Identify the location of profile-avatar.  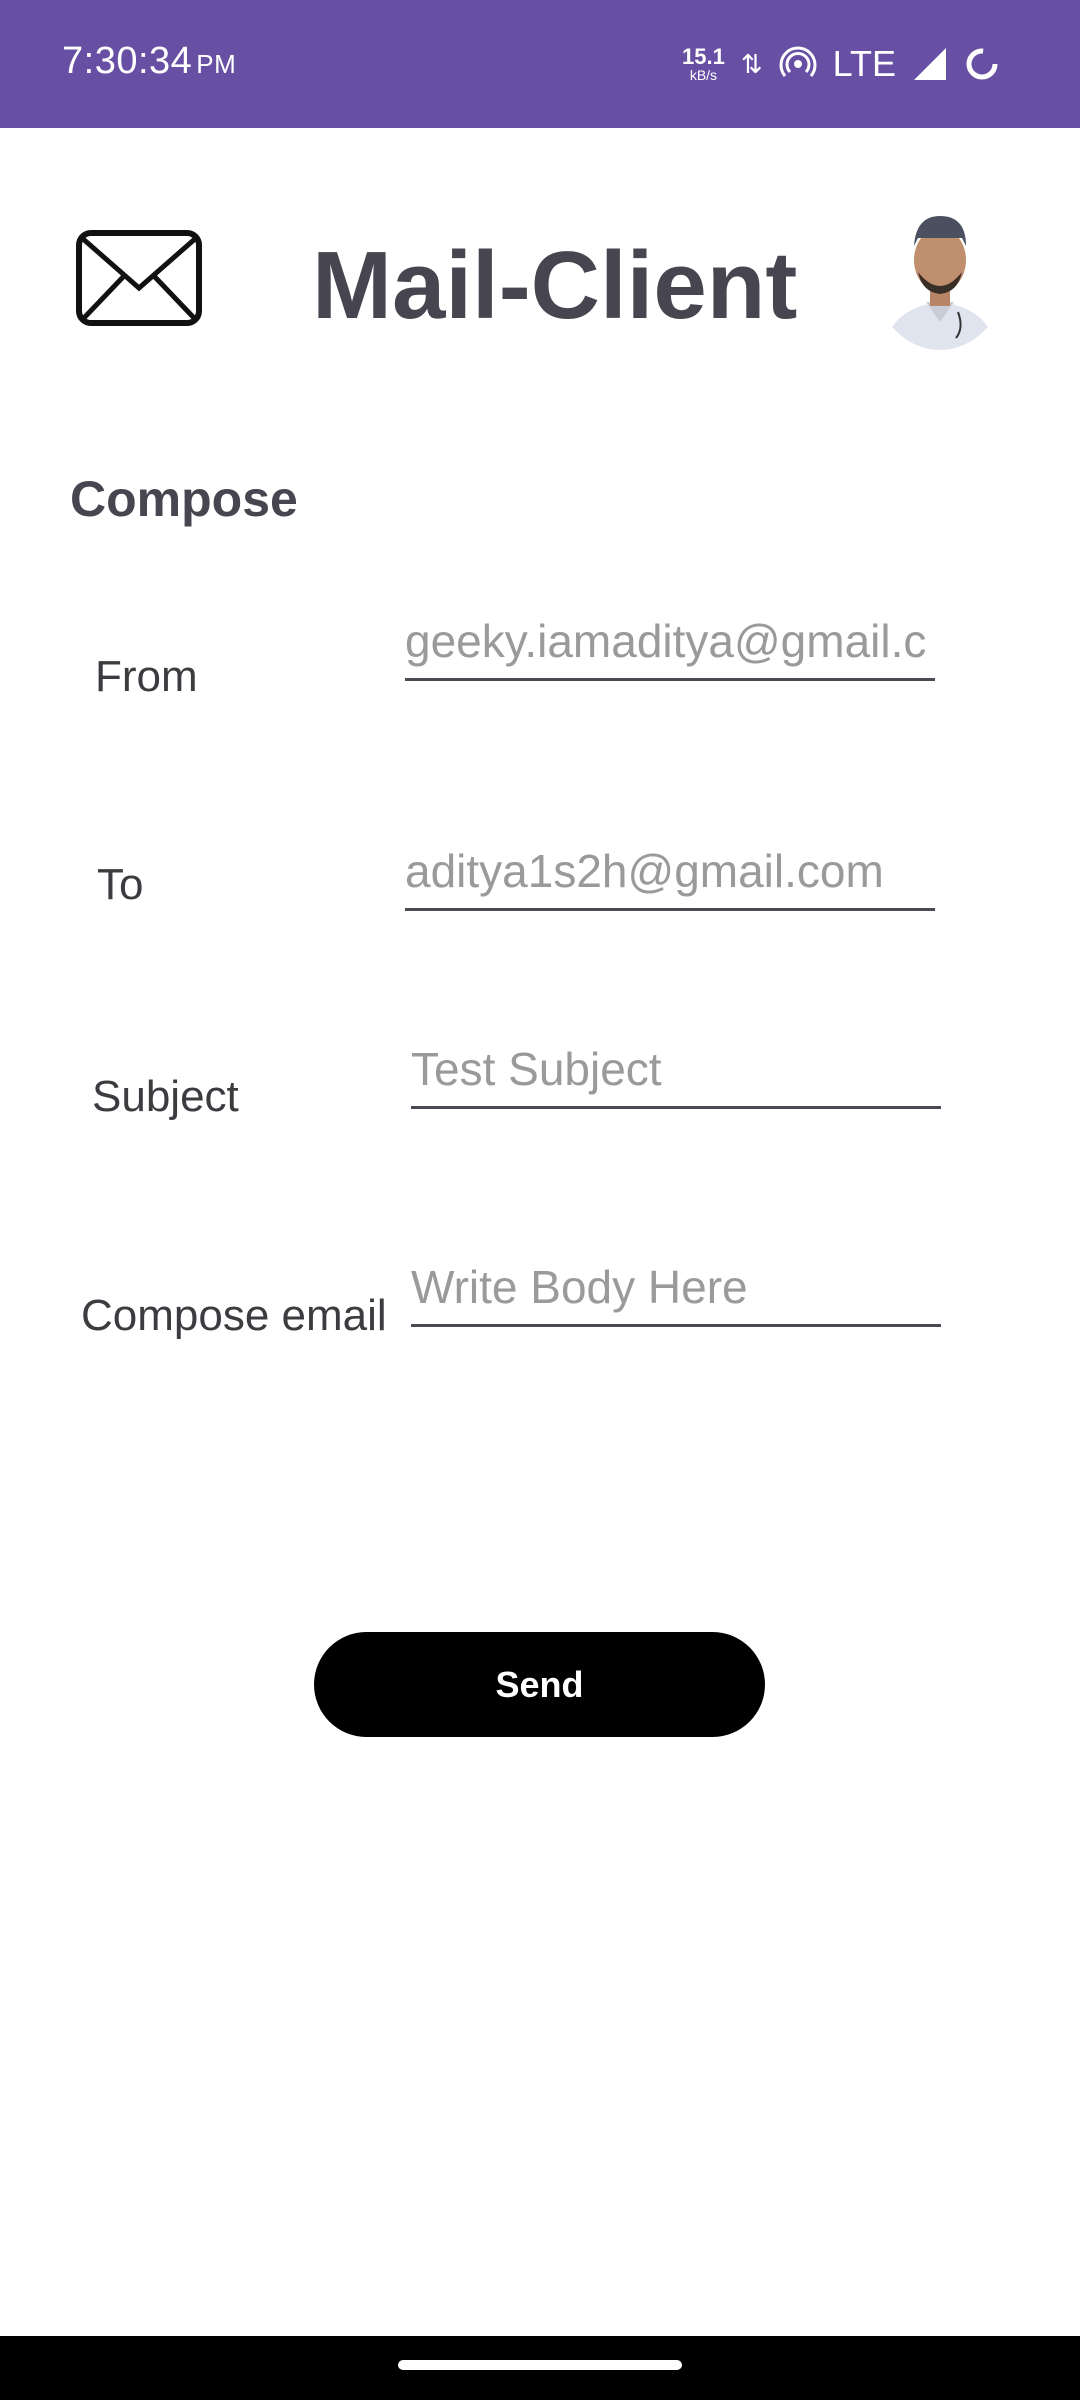
(940, 276).